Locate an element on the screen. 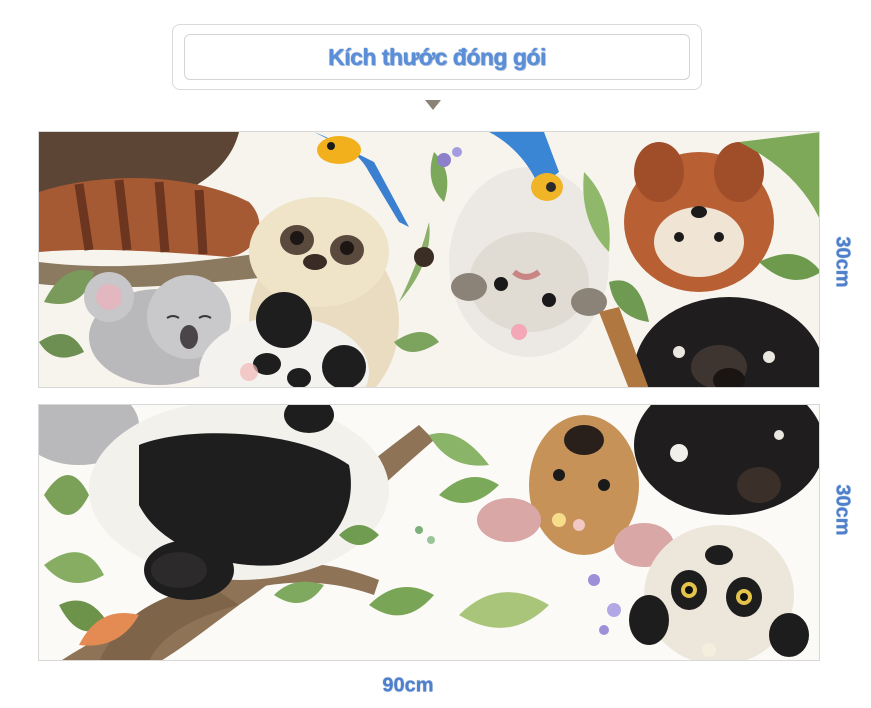  page-title: Kích thước đóng gói is located at coordinates (437, 56).